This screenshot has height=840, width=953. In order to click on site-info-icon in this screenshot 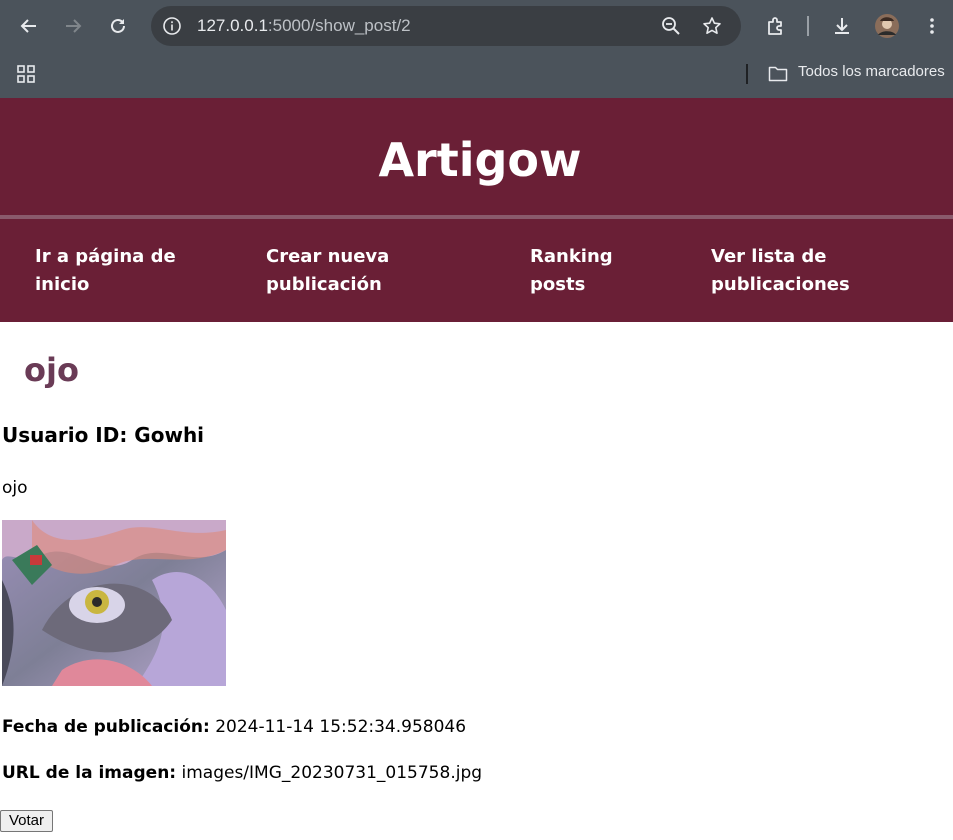, I will do `click(172, 26)`.